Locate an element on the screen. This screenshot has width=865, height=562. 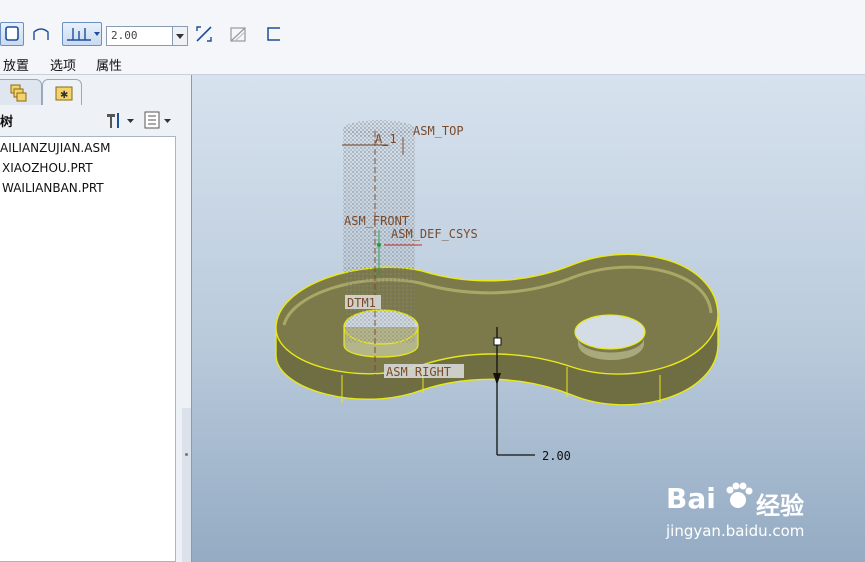
paw-icon is located at coordinates (739, 495).